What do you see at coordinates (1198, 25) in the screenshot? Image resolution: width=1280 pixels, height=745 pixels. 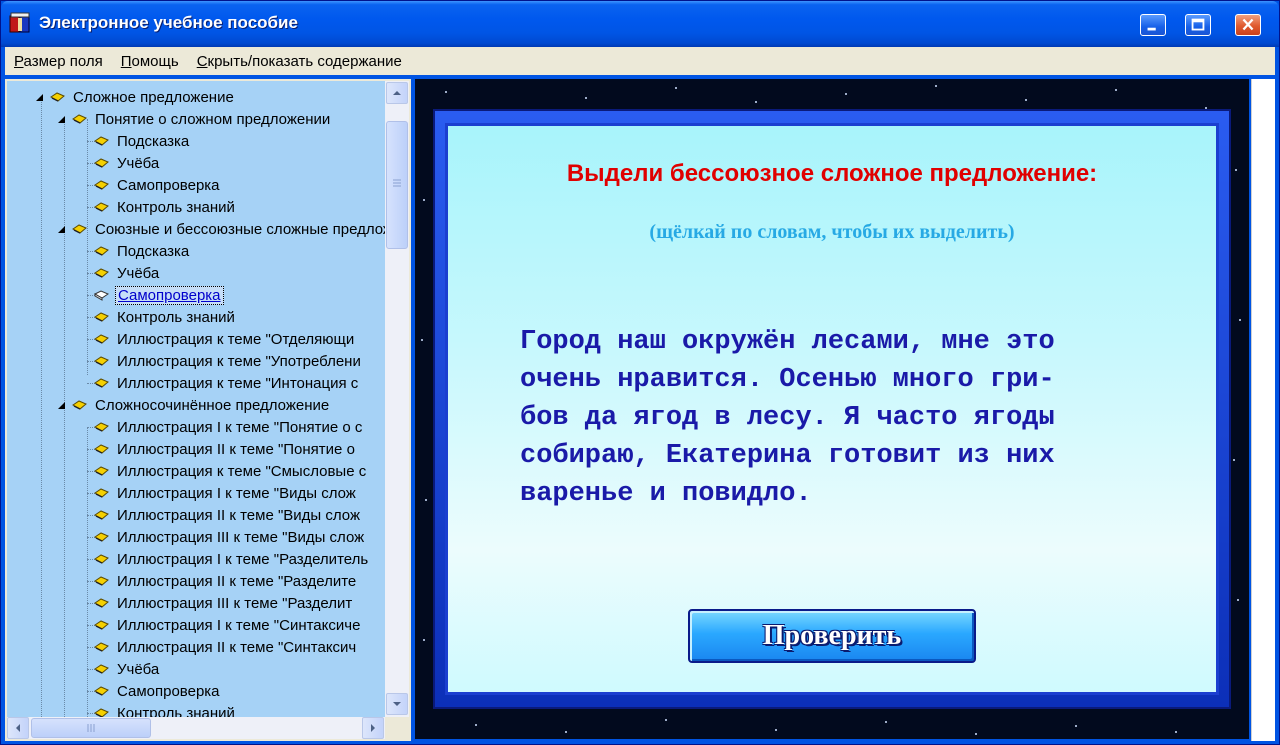 I see `maximize-button` at bounding box center [1198, 25].